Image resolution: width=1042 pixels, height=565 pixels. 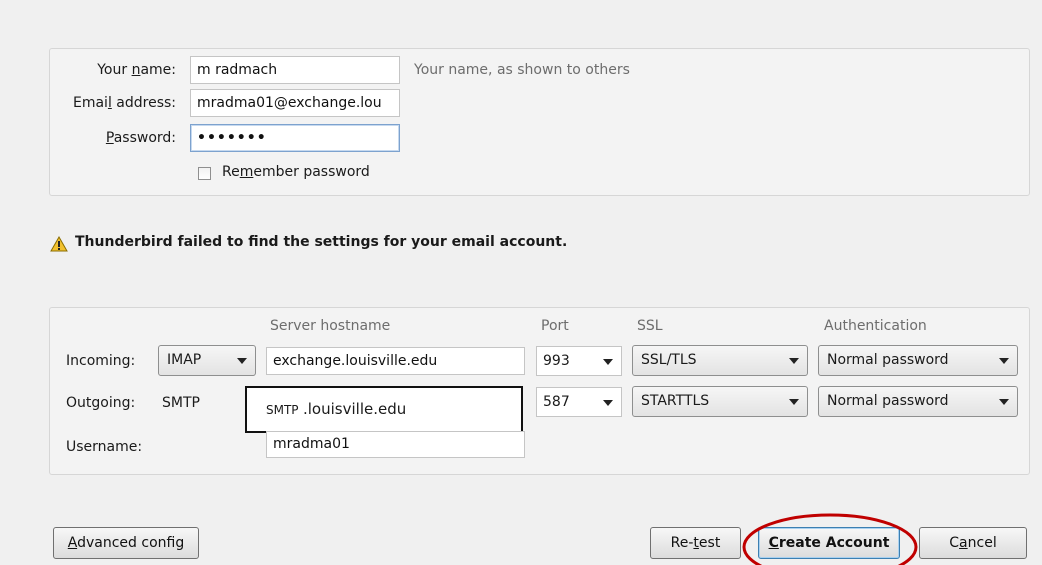 I want to click on retest-button: Re-test, so click(x=695, y=543).